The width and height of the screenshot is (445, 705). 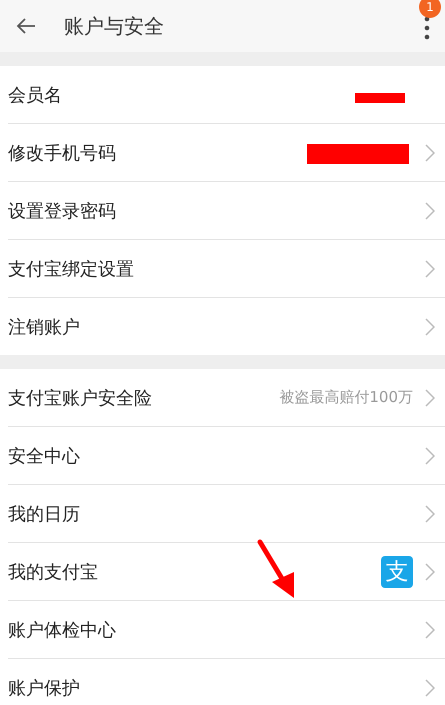 What do you see at coordinates (346, 397) in the screenshot?
I see `row-value: 被盗最高赔付100万` at bounding box center [346, 397].